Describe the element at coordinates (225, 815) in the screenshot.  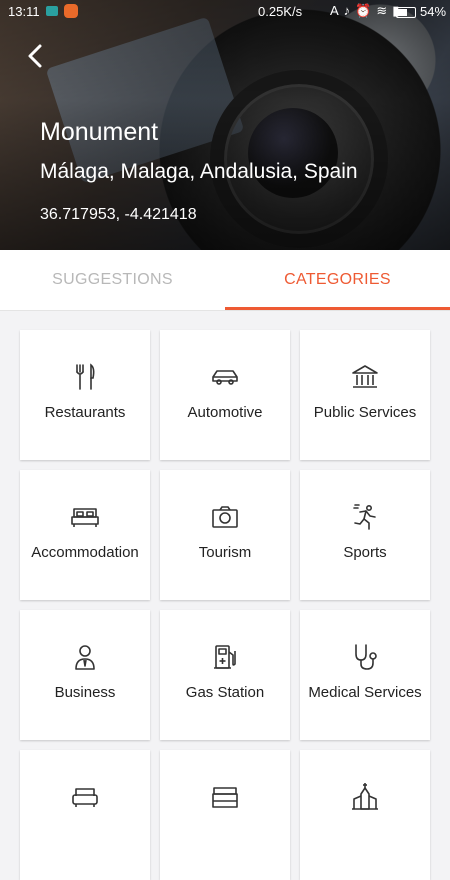
I see `category-shopping` at that location.